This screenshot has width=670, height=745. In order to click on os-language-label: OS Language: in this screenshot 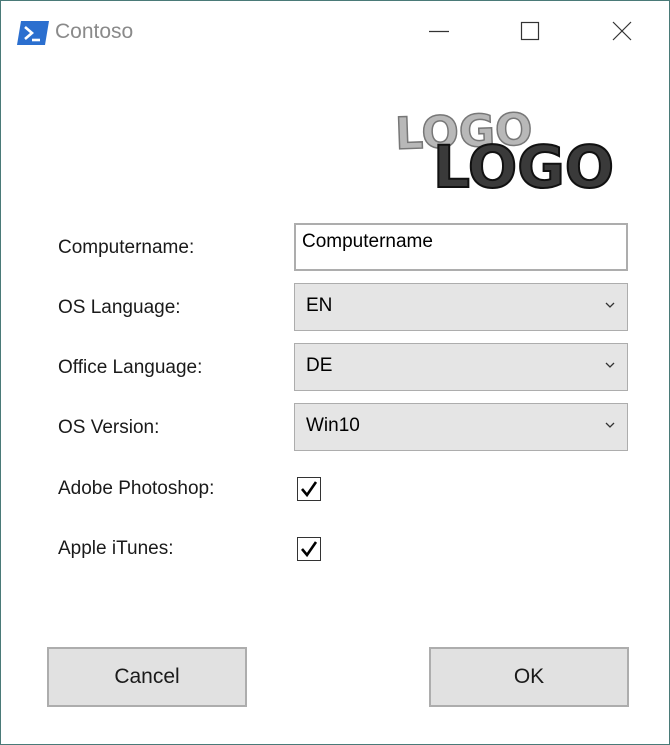, I will do `click(119, 307)`.